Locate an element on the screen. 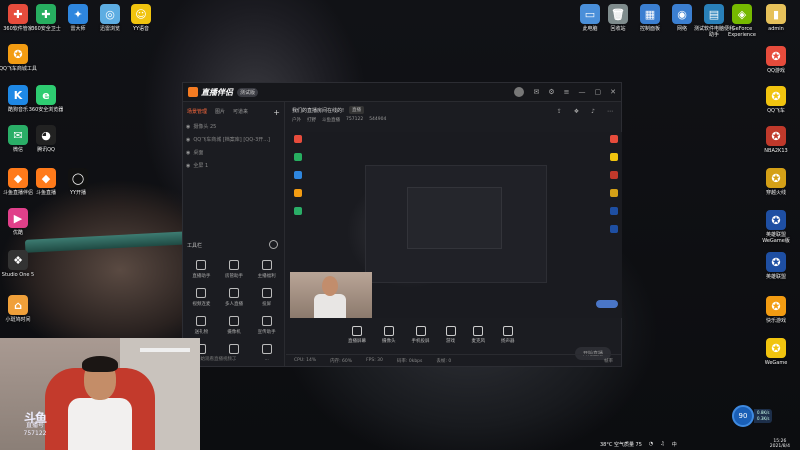  tools-title: 工具栏 is located at coordinates (195, 246).